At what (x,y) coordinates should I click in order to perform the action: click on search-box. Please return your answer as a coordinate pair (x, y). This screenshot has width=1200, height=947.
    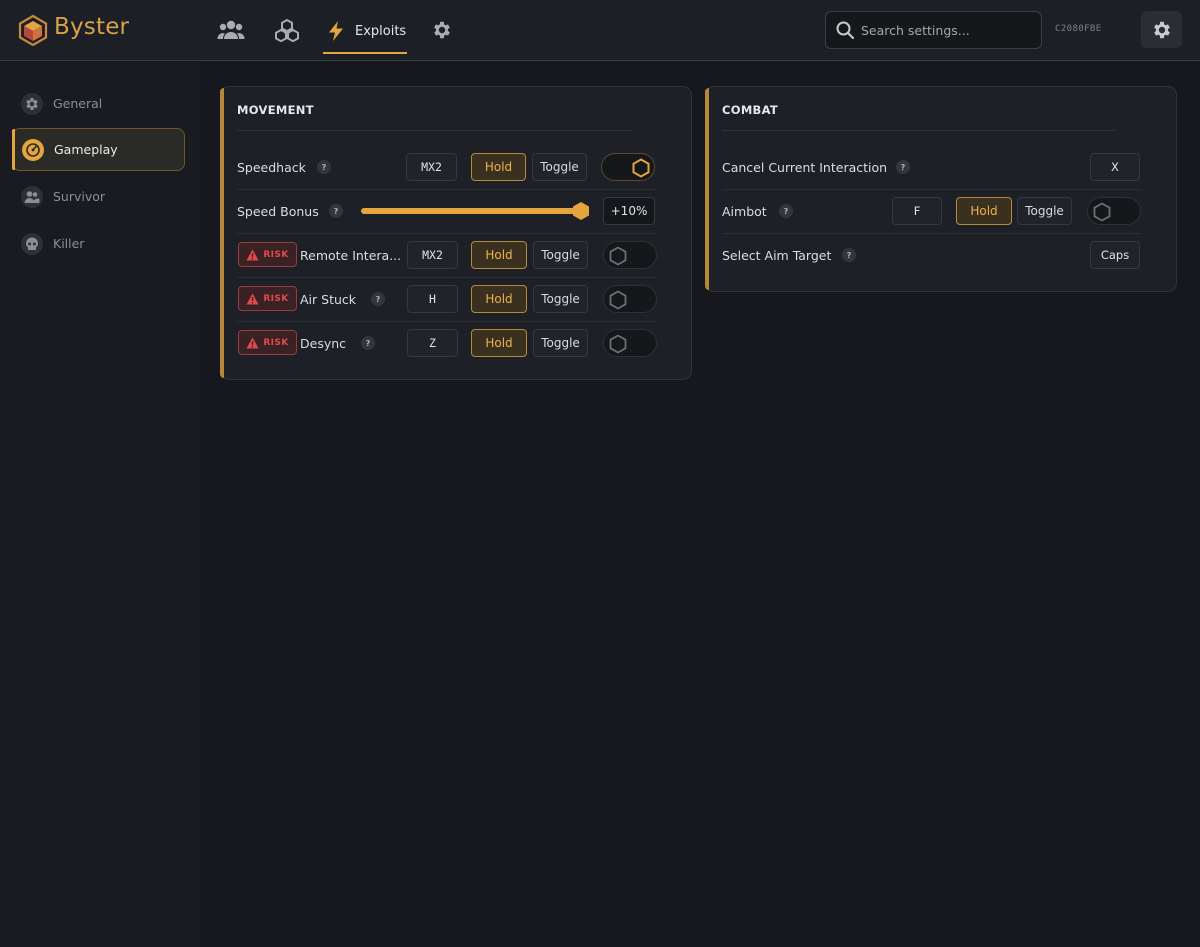
    Looking at the image, I should click on (933, 30).